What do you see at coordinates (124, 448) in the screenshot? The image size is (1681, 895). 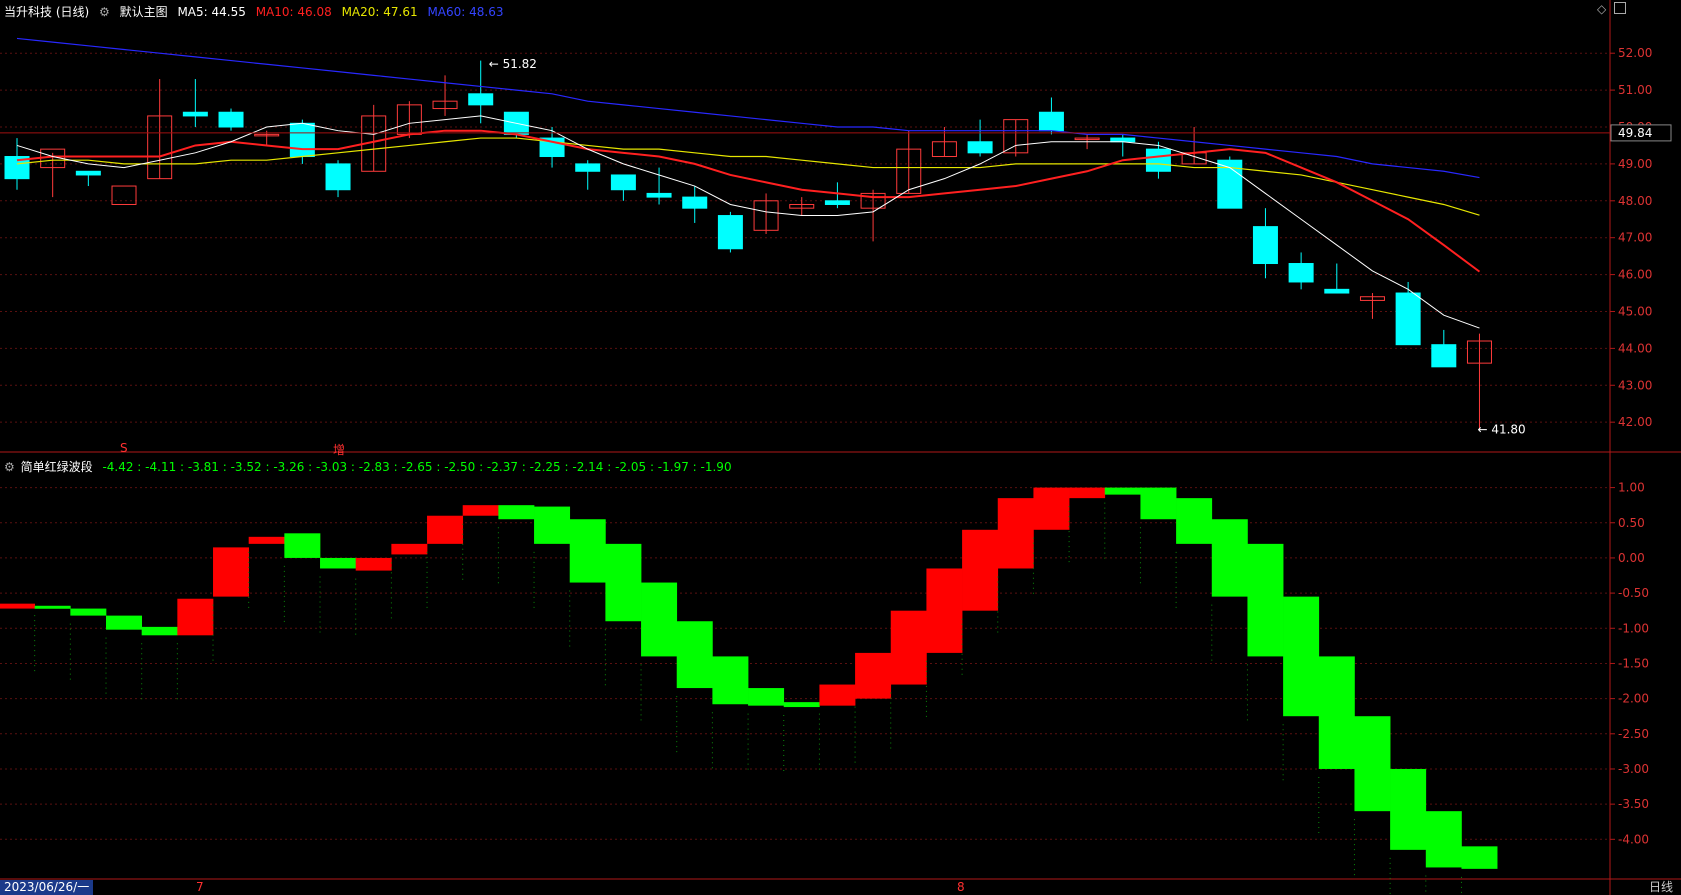 I see `s-marker: S` at bounding box center [124, 448].